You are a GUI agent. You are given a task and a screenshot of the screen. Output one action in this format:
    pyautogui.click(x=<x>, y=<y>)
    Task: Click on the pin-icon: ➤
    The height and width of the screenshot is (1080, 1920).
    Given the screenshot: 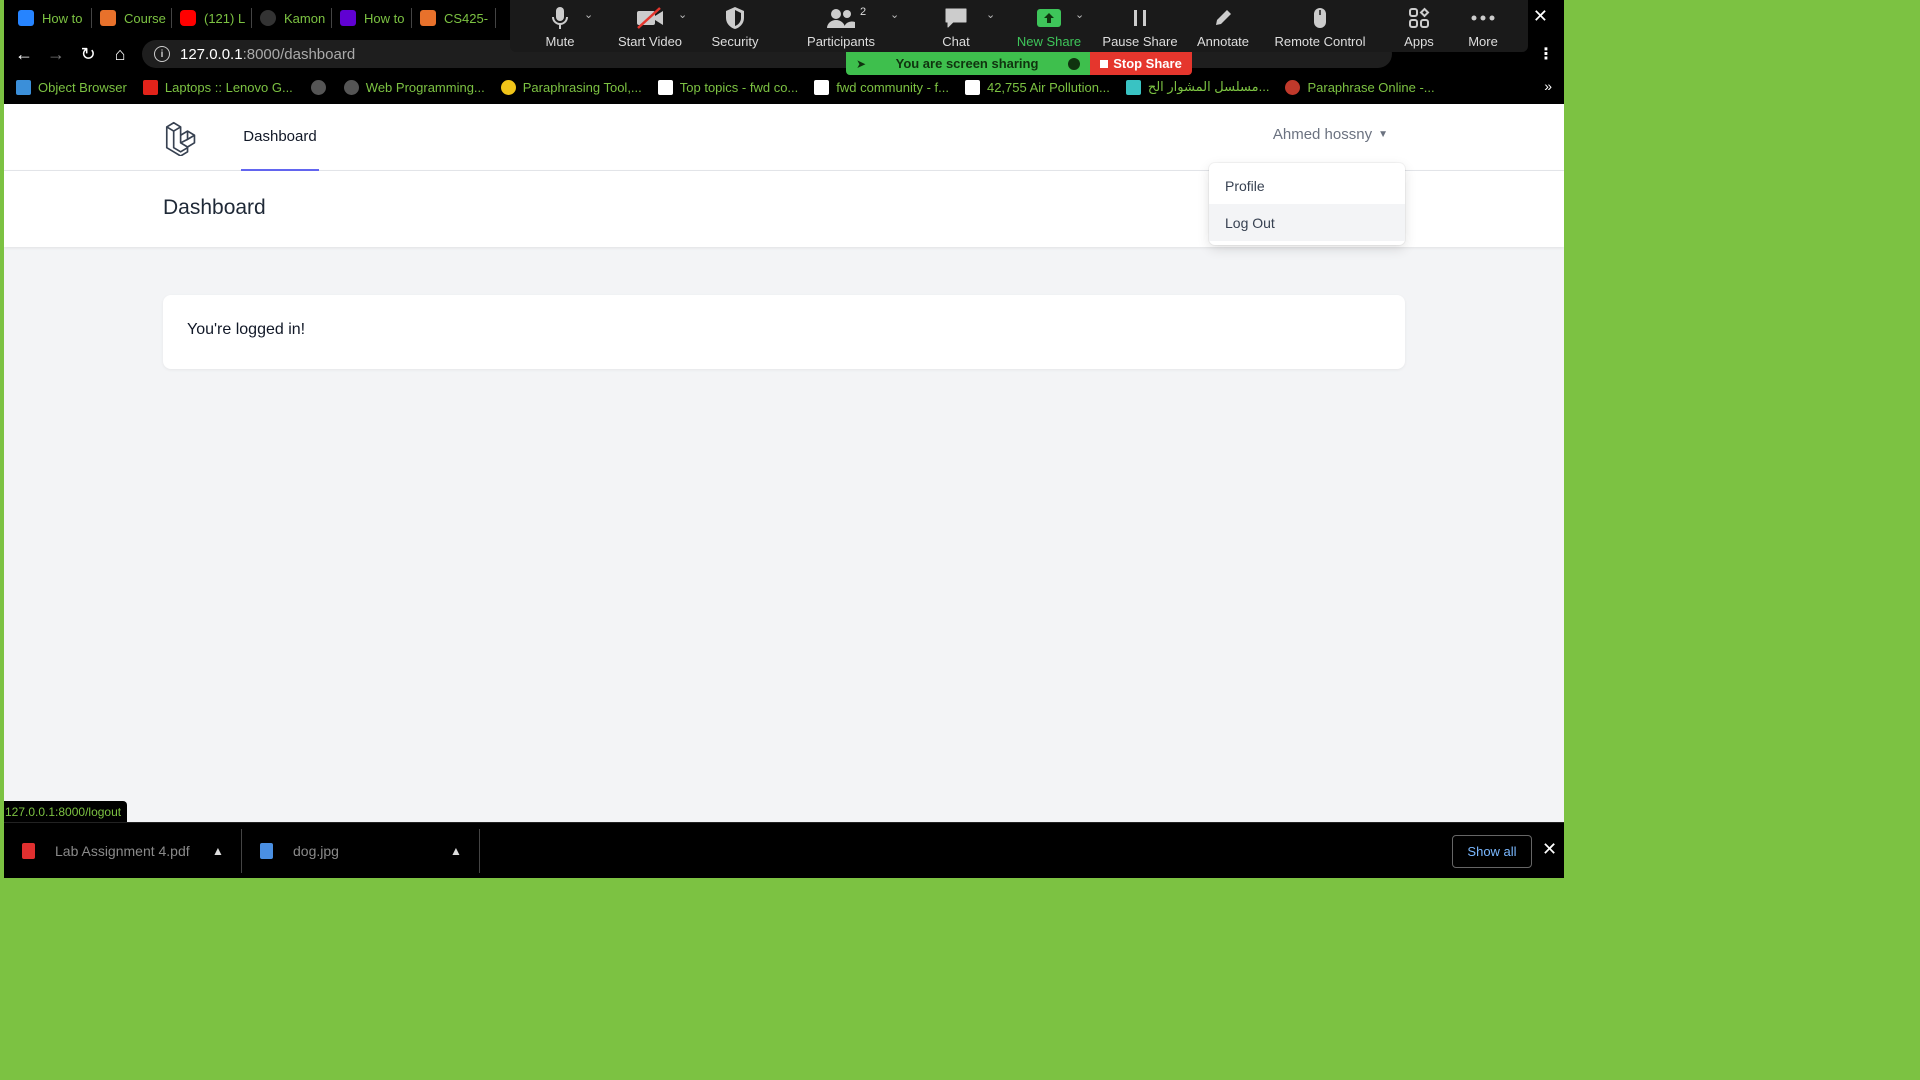 What is the action you would take?
    pyautogui.click(x=861, y=64)
    